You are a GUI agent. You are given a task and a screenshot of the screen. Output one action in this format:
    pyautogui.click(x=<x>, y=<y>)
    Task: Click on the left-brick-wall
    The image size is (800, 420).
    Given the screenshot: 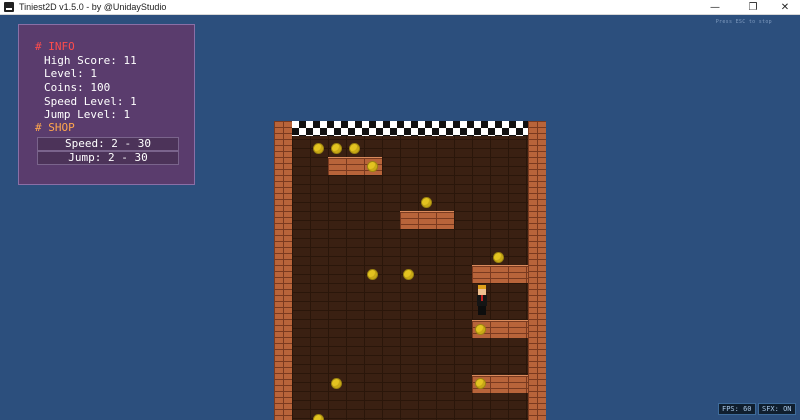 What is the action you would take?
    pyautogui.click(x=283, y=270)
    